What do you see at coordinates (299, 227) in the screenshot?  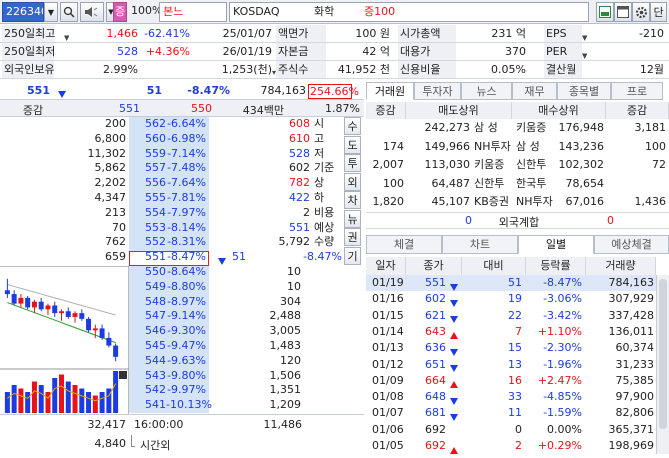 I see `expected-price: 551` at bounding box center [299, 227].